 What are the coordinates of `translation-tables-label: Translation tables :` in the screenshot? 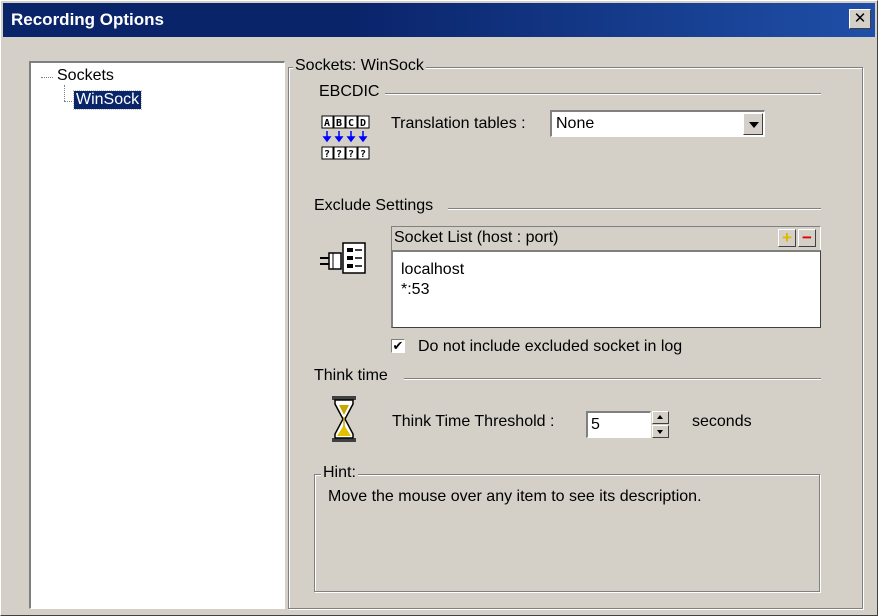 It's located at (458, 123).